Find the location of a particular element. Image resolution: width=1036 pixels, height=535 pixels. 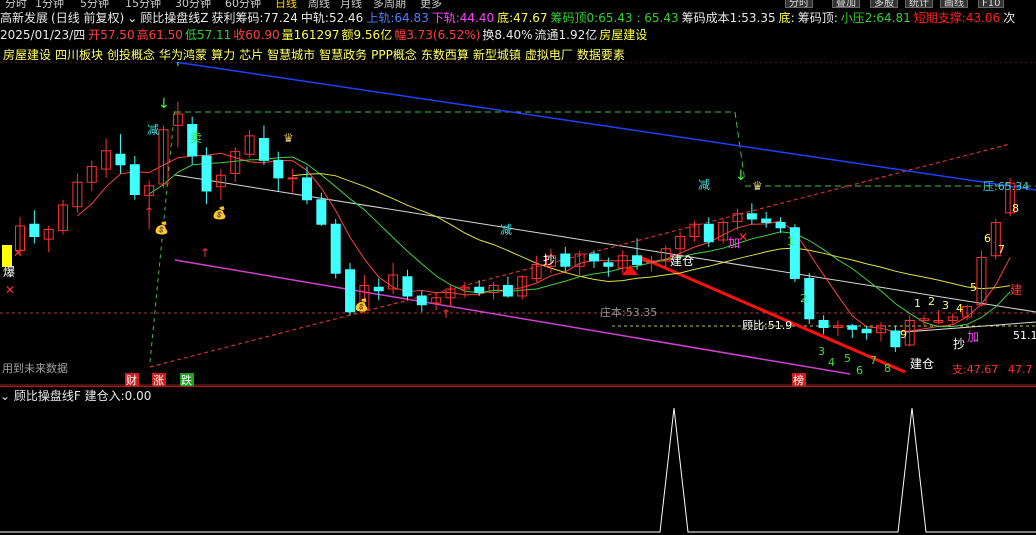

concept-tag-2: 创投概念 is located at coordinates (131, 55).